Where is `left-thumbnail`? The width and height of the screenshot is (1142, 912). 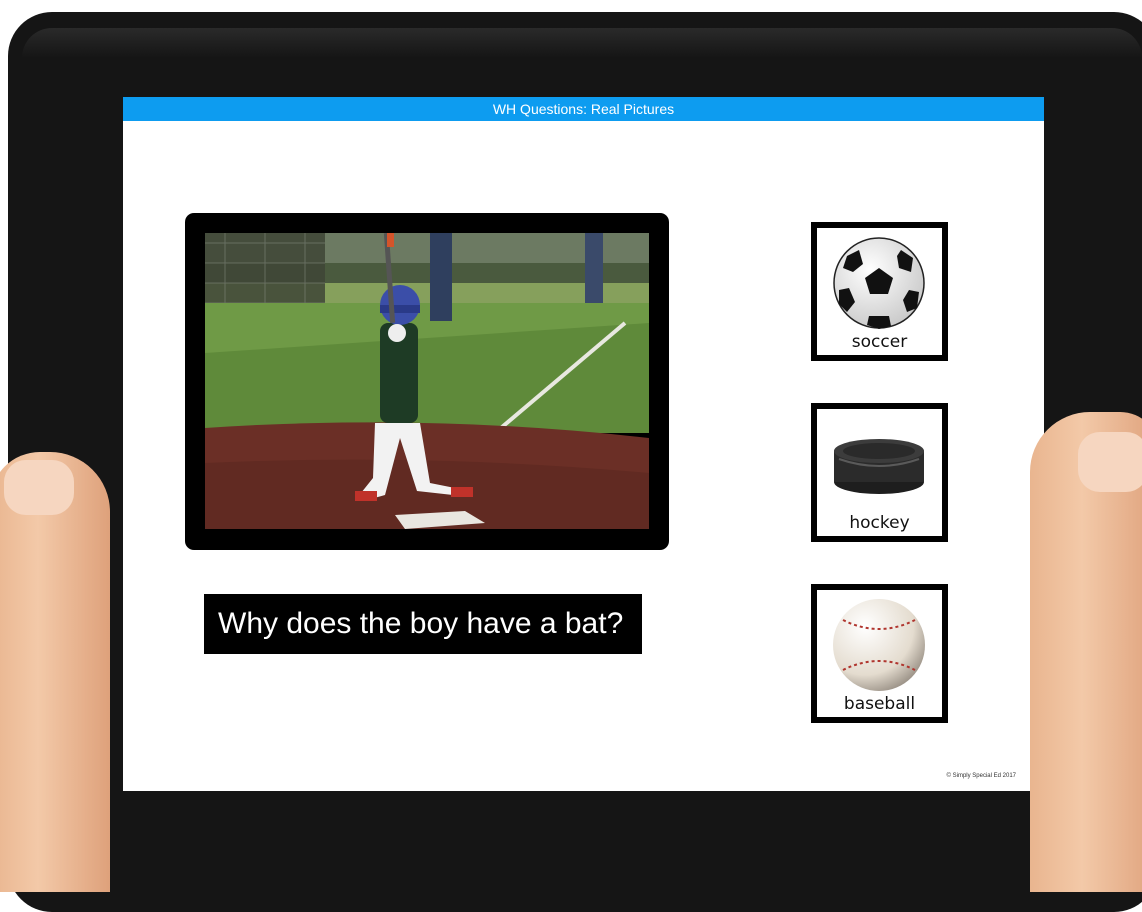 left-thumbnail is located at coordinates (39, 487).